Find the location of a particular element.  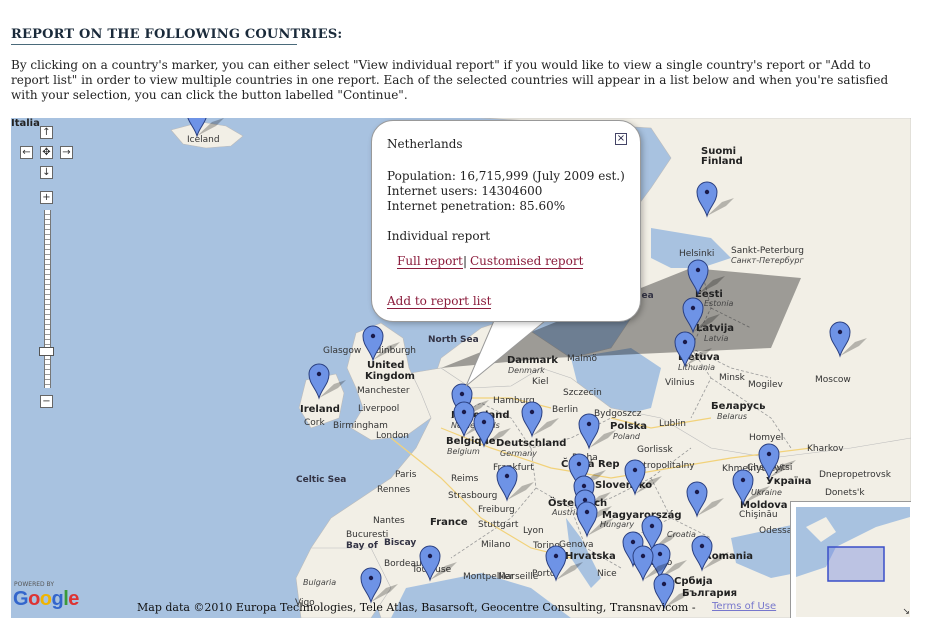

pan-right-button: → is located at coordinates (66, 152).